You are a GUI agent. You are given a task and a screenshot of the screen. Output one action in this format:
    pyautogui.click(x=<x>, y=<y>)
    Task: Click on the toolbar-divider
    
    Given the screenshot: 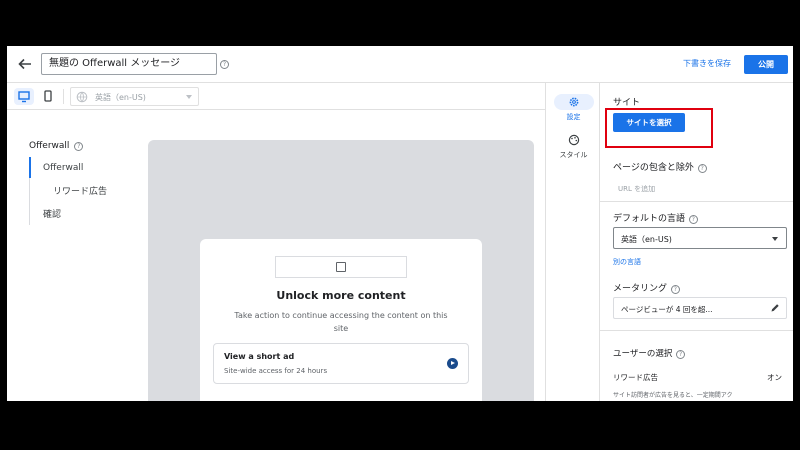 What is the action you would take?
    pyautogui.click(x=63, y=96)
    